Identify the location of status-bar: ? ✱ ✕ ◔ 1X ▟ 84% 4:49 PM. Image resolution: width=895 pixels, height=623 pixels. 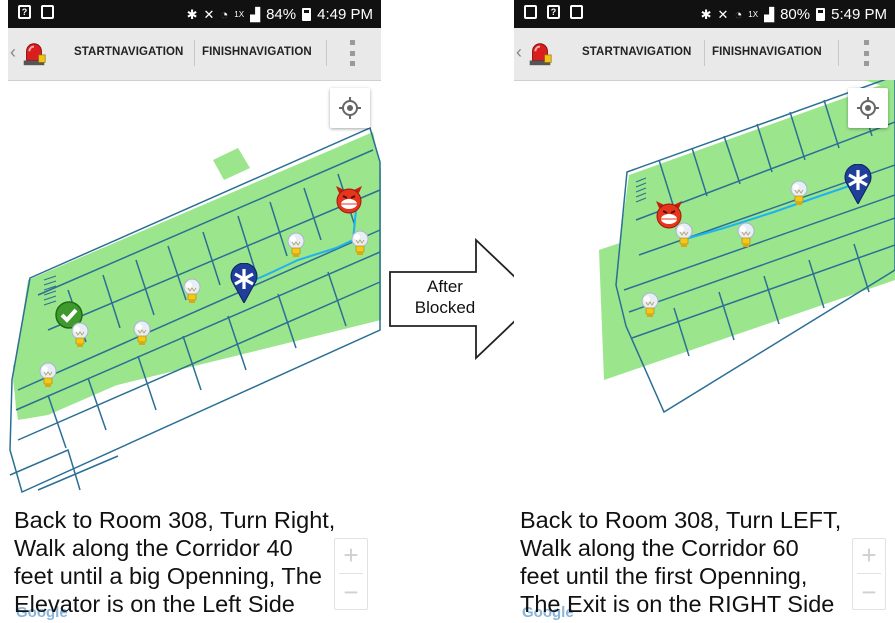
(194, 14).